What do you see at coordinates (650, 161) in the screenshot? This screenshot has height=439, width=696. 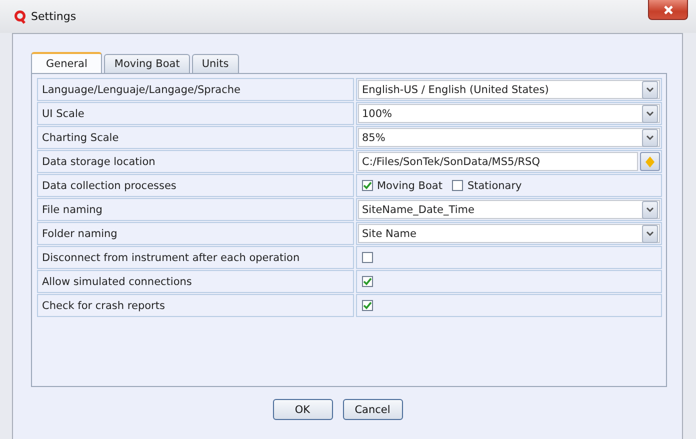 I see `browse-button` at bounding box center [650, 161].